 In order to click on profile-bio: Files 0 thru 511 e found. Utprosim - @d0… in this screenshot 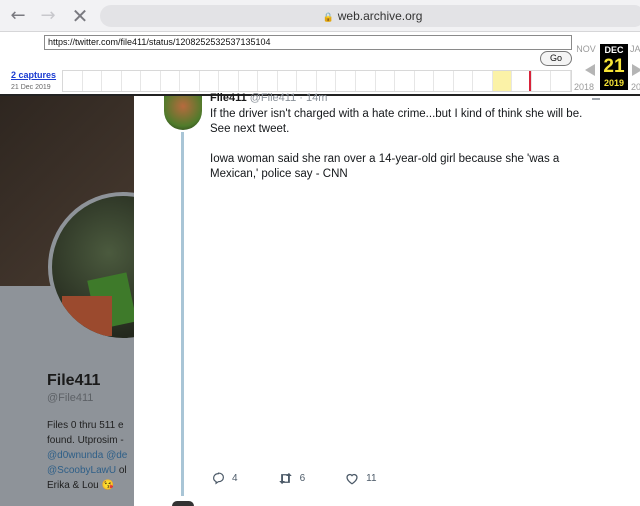, I will do `click(97, 455)`.